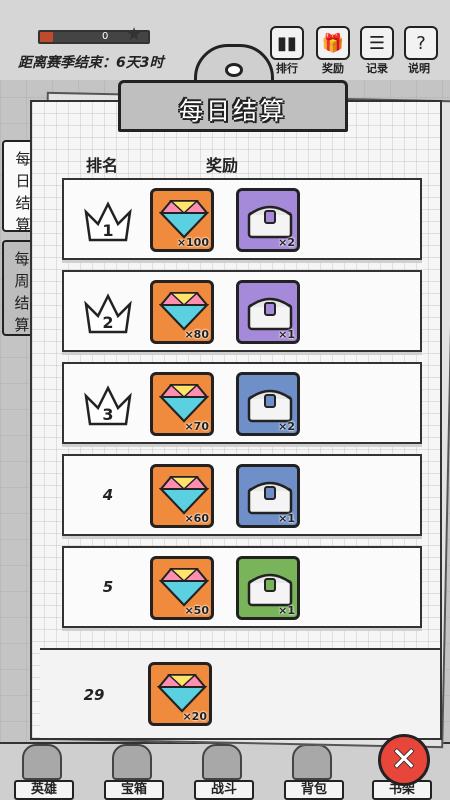 The width and height of the screenshot is (450, 800). I want to click on bag-nav-icon, so click(312, 762).